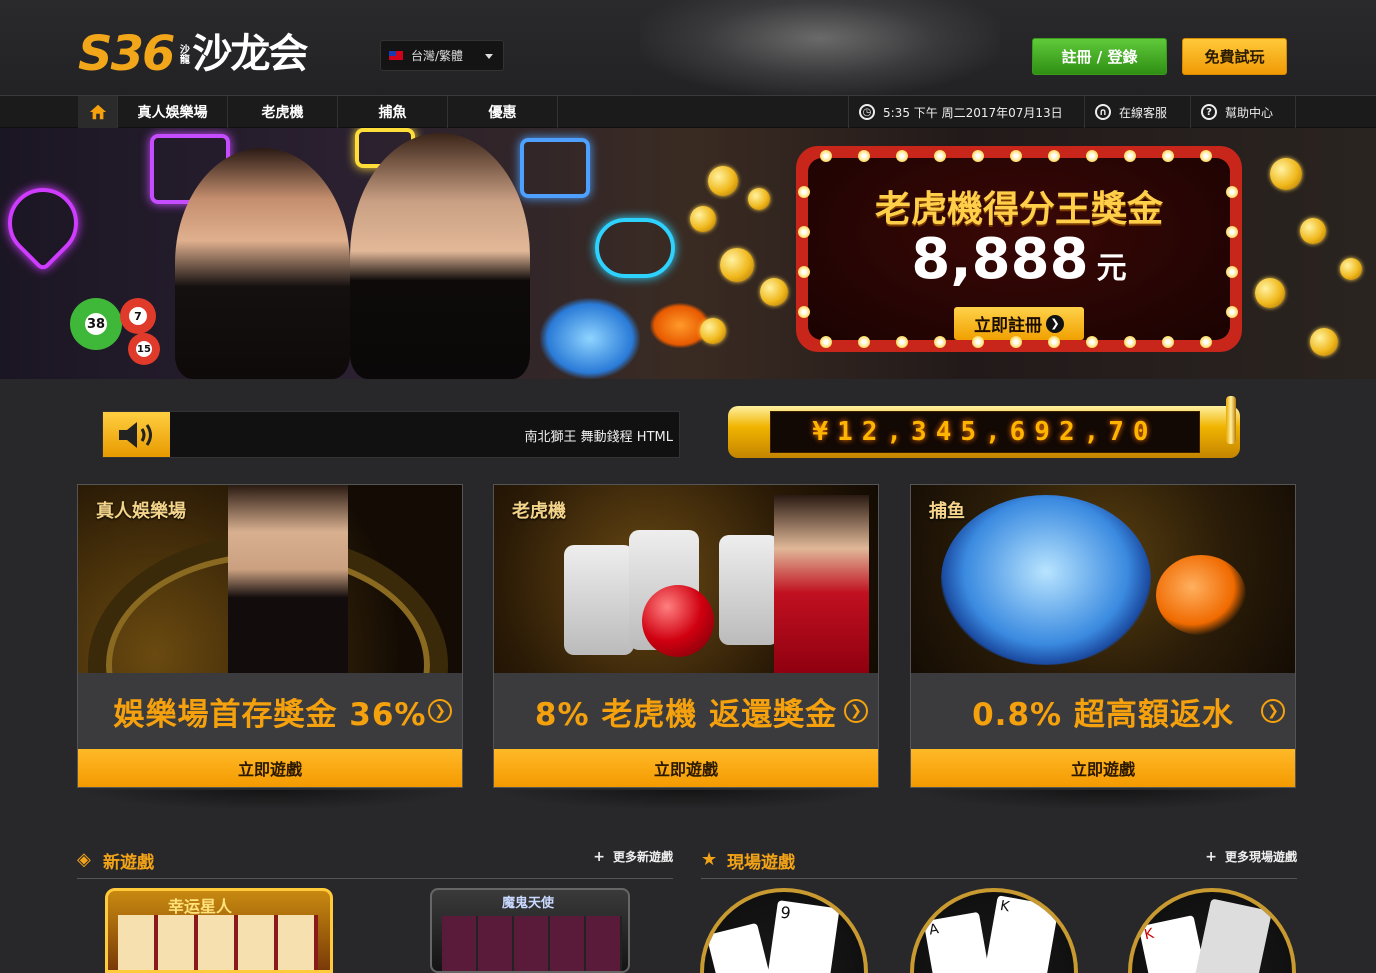 Image resolution: width=1376 pixels, height=973 pixels. Describe the element at coordinates (709, 859) in the screenshot. I see `star-icon: ★` at that location.